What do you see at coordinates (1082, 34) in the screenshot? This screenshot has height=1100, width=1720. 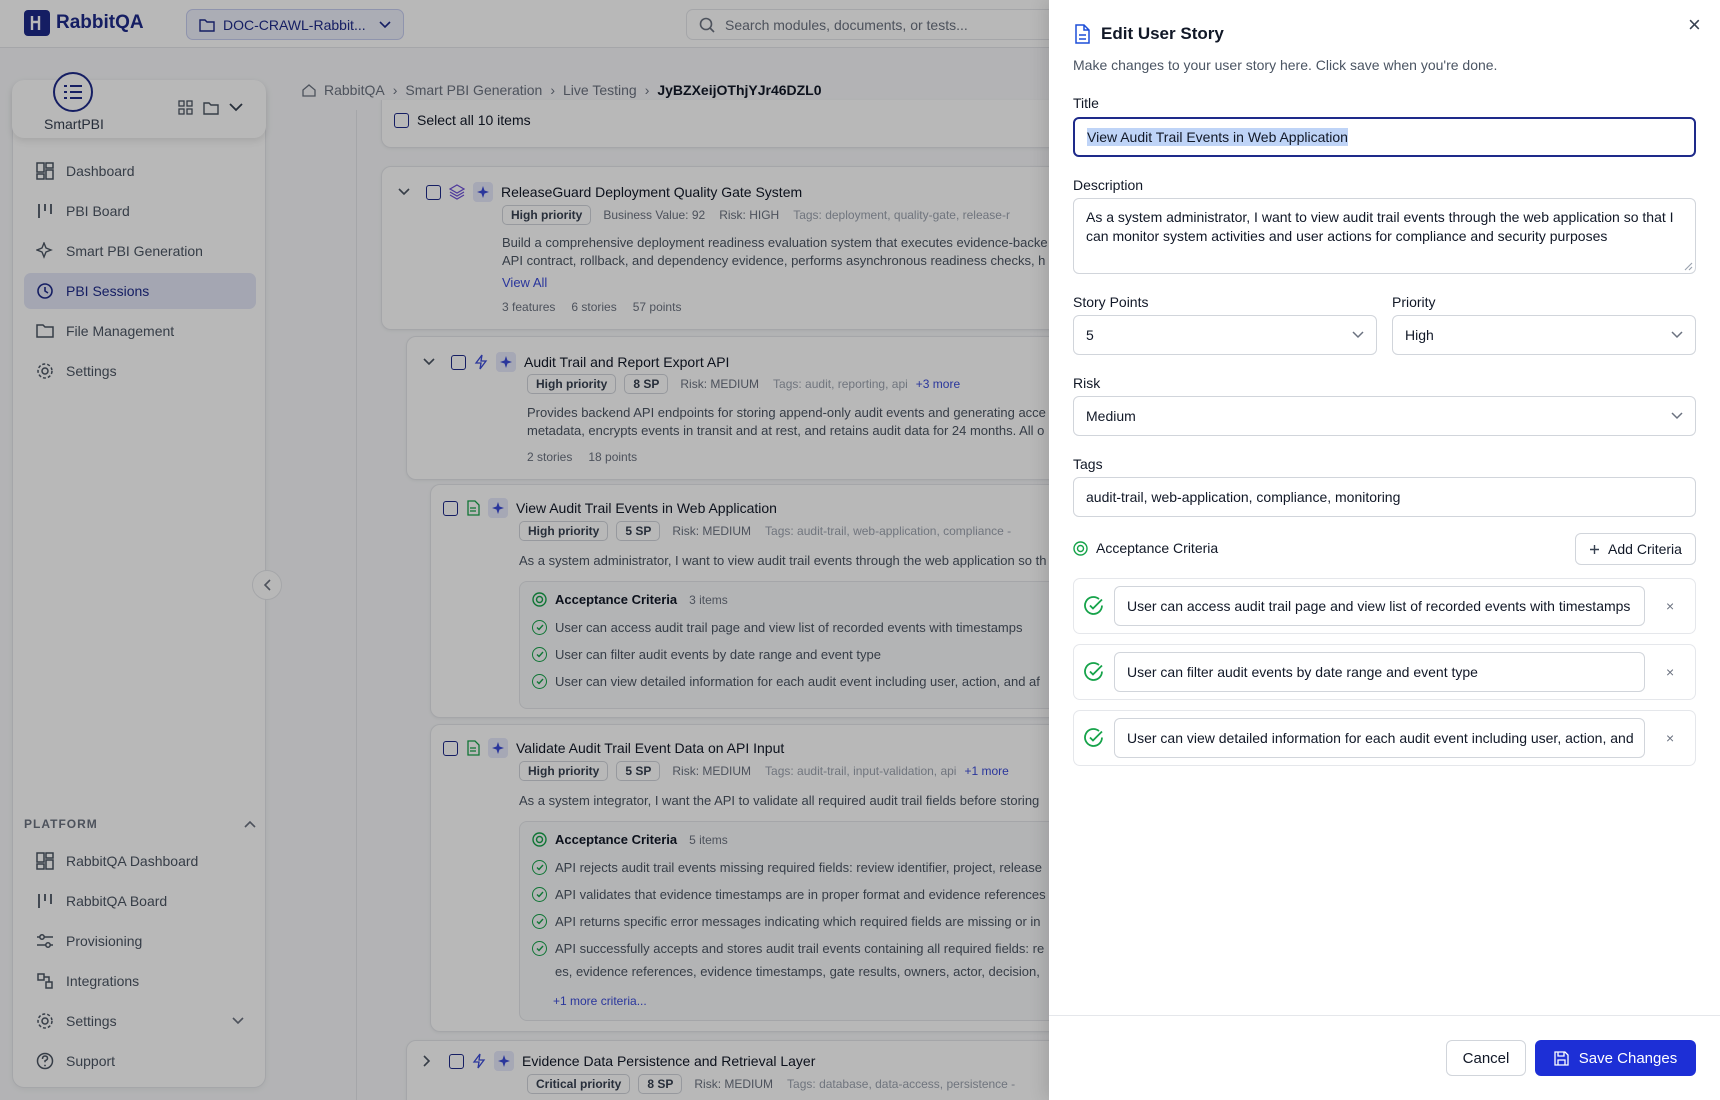 I see `document-icon` at bounding box center [1082, 34].